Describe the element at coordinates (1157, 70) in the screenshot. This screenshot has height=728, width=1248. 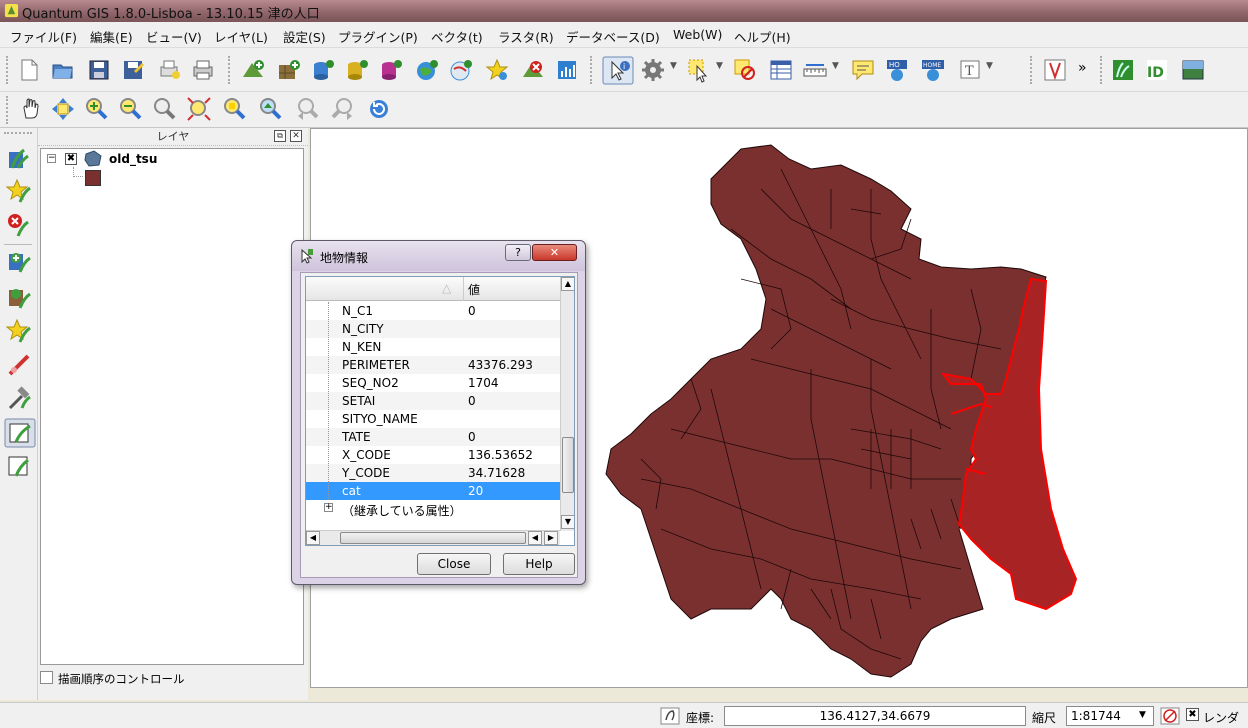
I see `grass-3d-icon: ID` at that location.